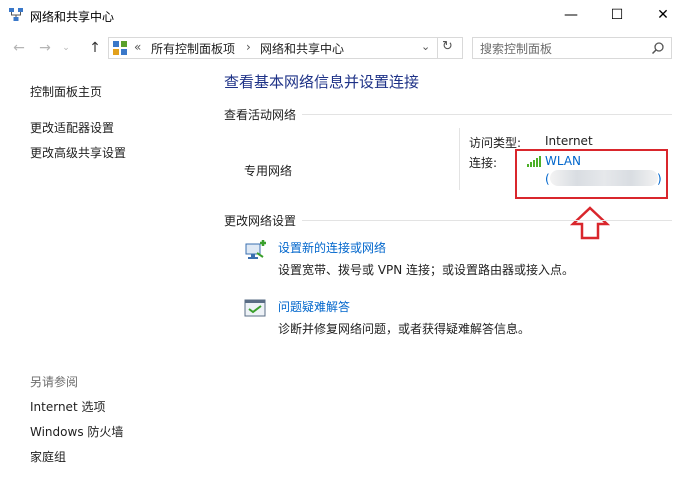  I want to click on network-center-icon, so click(16, 14).